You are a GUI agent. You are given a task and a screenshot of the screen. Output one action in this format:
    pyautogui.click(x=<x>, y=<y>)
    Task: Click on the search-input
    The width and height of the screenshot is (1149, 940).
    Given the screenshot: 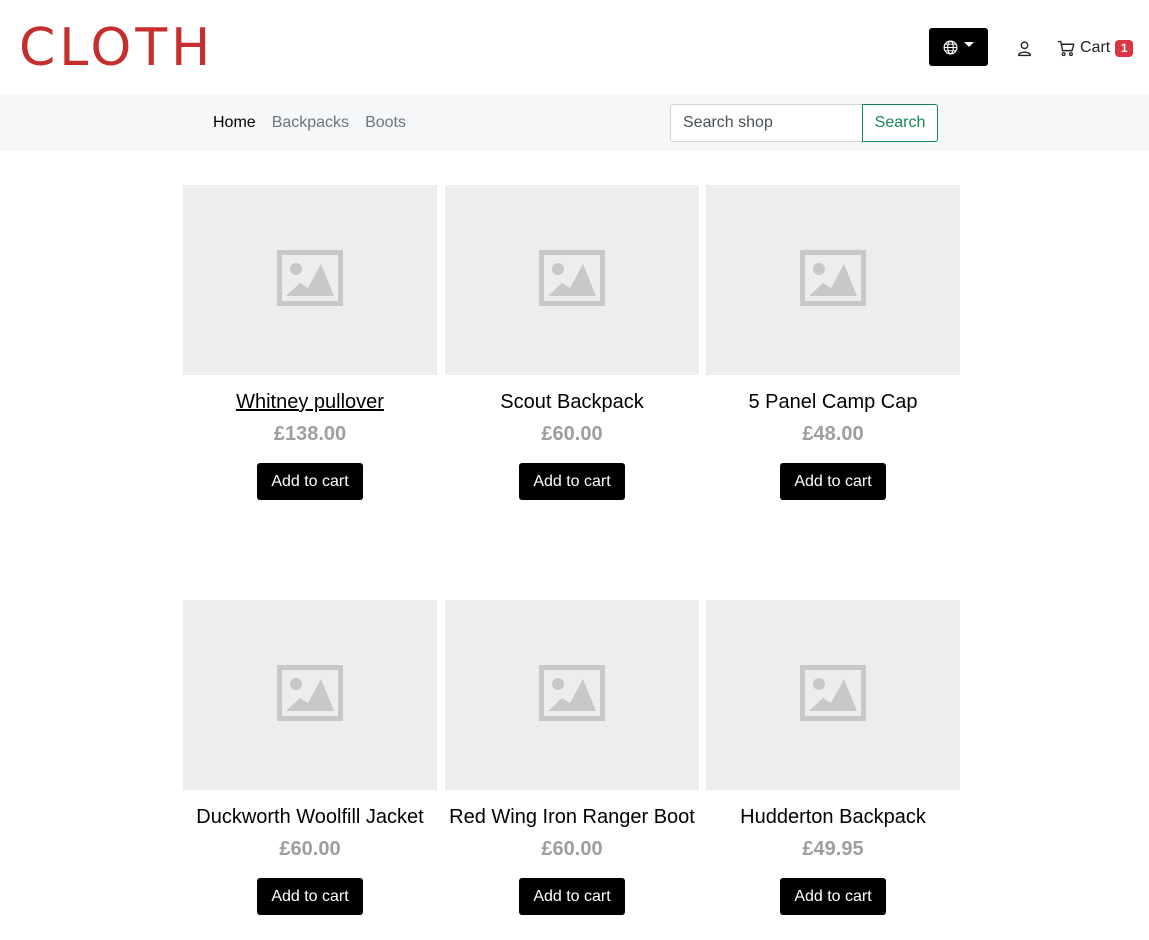 What is the action you would take?
    pyautogui.click(x=766, y=123)
    